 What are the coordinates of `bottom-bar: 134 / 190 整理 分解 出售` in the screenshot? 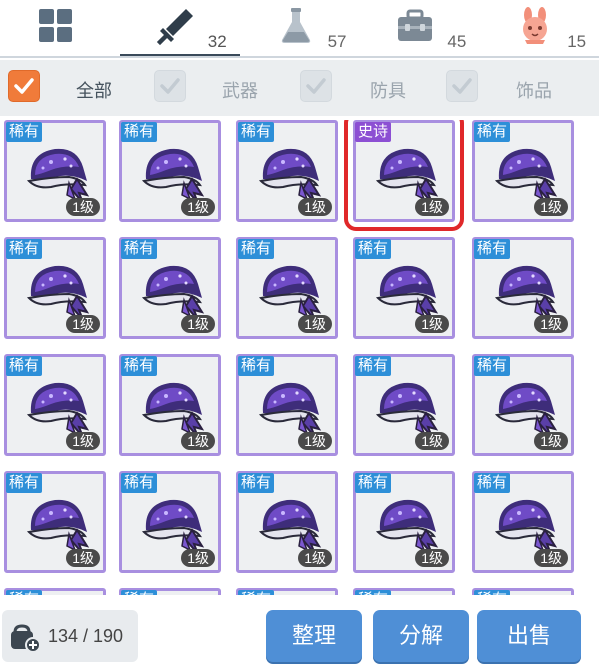 It's located at (299, 632).